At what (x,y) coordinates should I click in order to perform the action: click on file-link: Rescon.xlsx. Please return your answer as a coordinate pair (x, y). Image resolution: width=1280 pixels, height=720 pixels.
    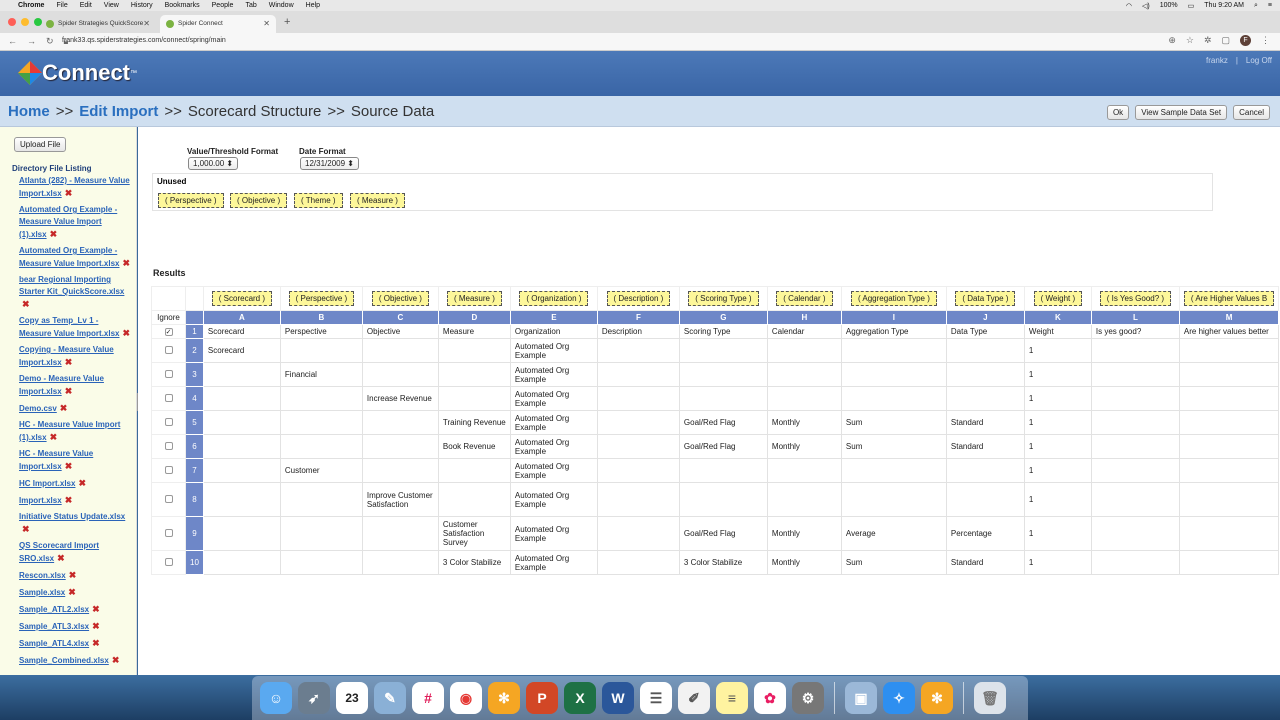
    Looking at the image, I should click on (42, 575).